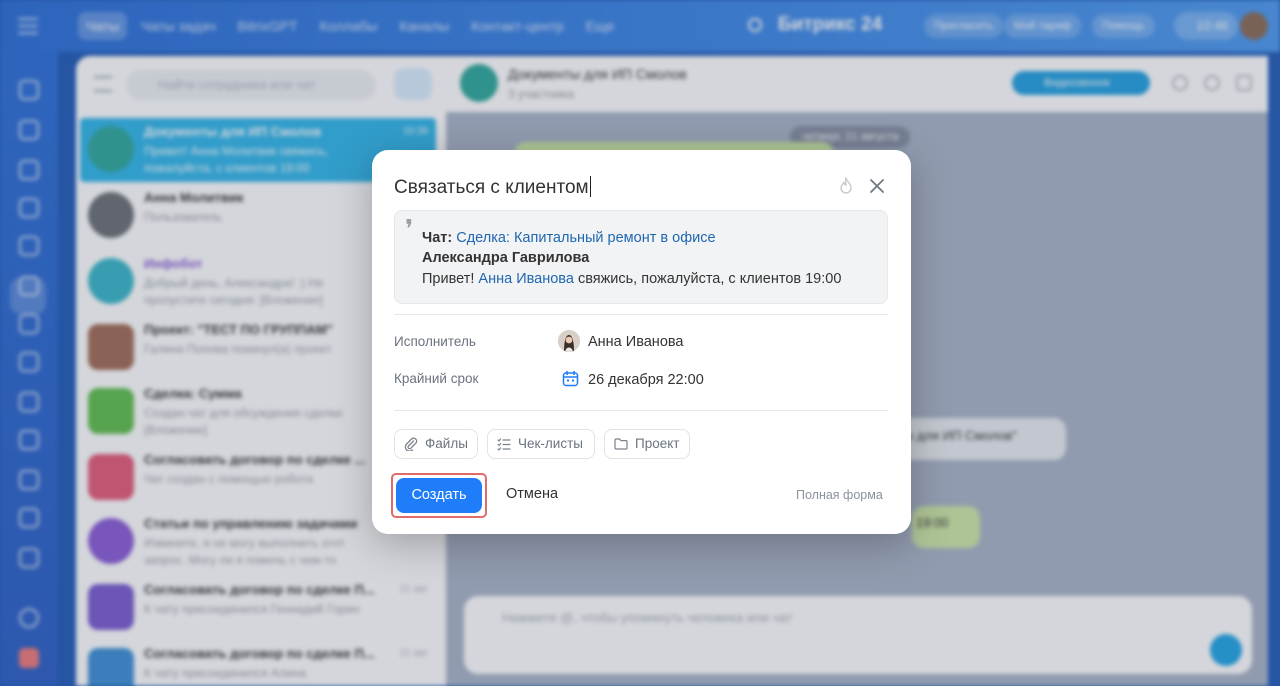  I want to click on task-title-input: Связаться с клиентом, so click(492, 187).